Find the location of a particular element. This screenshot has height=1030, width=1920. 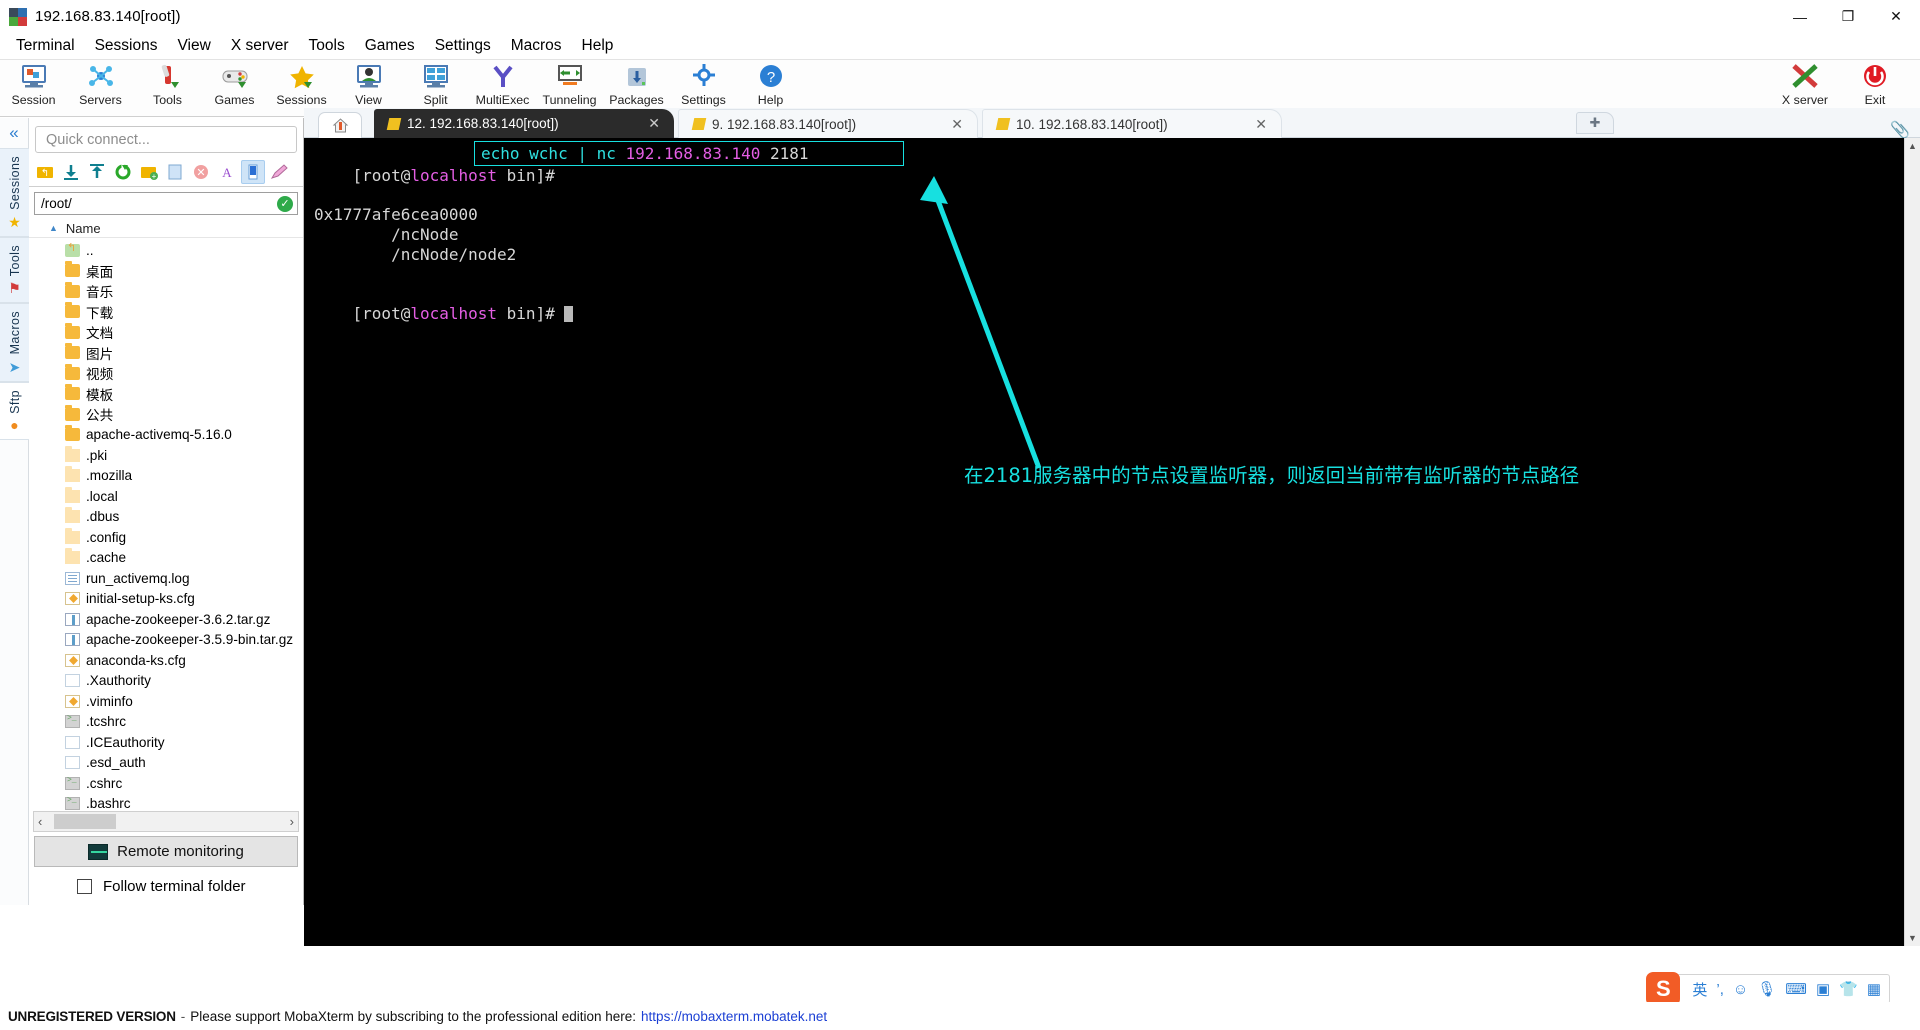

paperclip-icon: 📎 is located at coordinates (1900, 130).